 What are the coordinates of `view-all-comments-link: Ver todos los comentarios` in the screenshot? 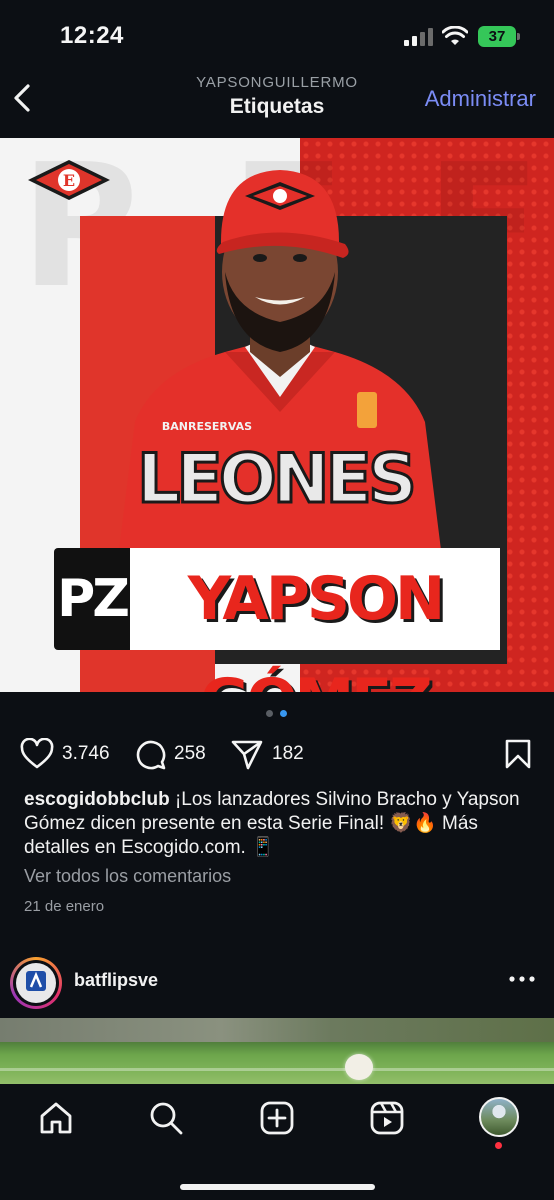 It's located at (127, 876).